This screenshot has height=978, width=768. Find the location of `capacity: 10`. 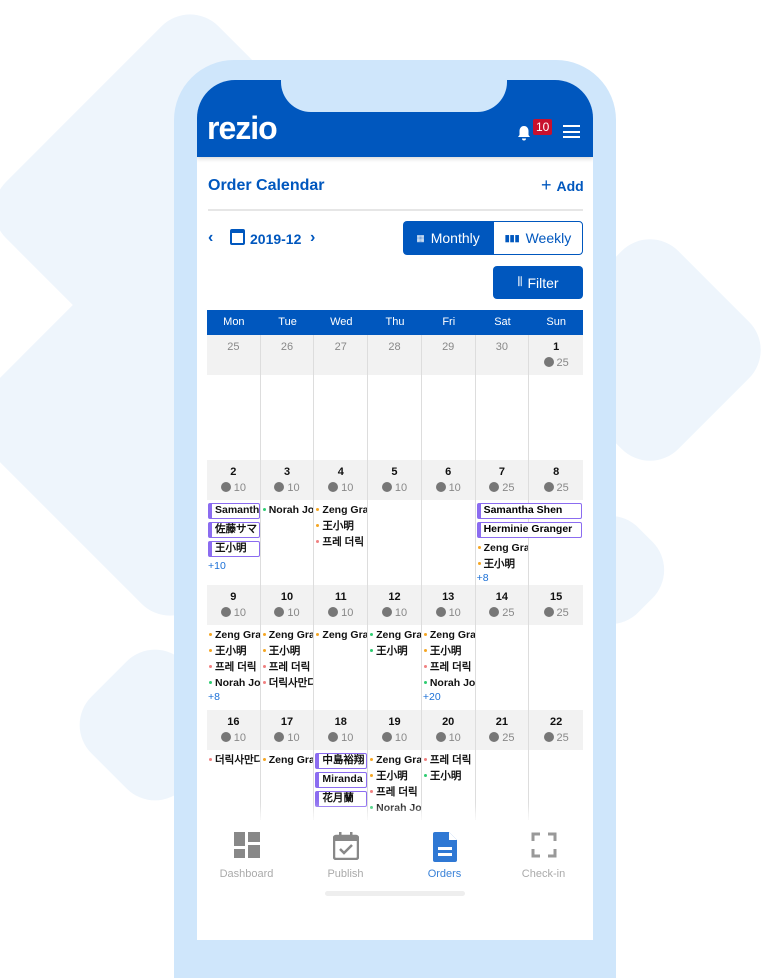

capacity: 10 is located at coordinates (448, 488).